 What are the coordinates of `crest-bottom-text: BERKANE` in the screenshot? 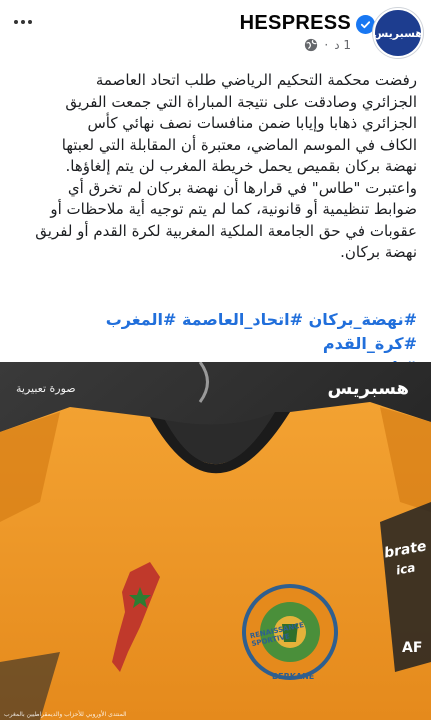 It's located at (293, 676).